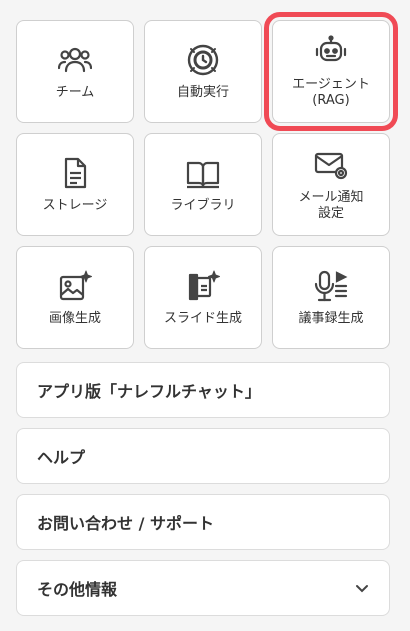 The image size is (410, 631). What do you see at coordinates (77, 589) in the screenshot?
I see `menu-item-label: その他情報` at bounding box center [77, 589].